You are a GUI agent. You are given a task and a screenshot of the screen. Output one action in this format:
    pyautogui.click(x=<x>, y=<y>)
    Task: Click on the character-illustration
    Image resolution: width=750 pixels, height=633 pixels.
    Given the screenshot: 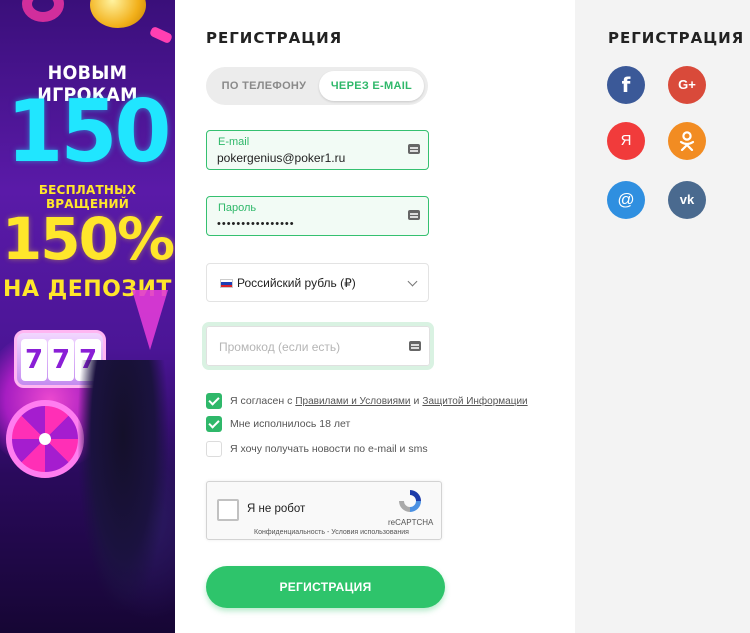 What is the action you would take?
    pyautogui.click(x=123, y=485)
    